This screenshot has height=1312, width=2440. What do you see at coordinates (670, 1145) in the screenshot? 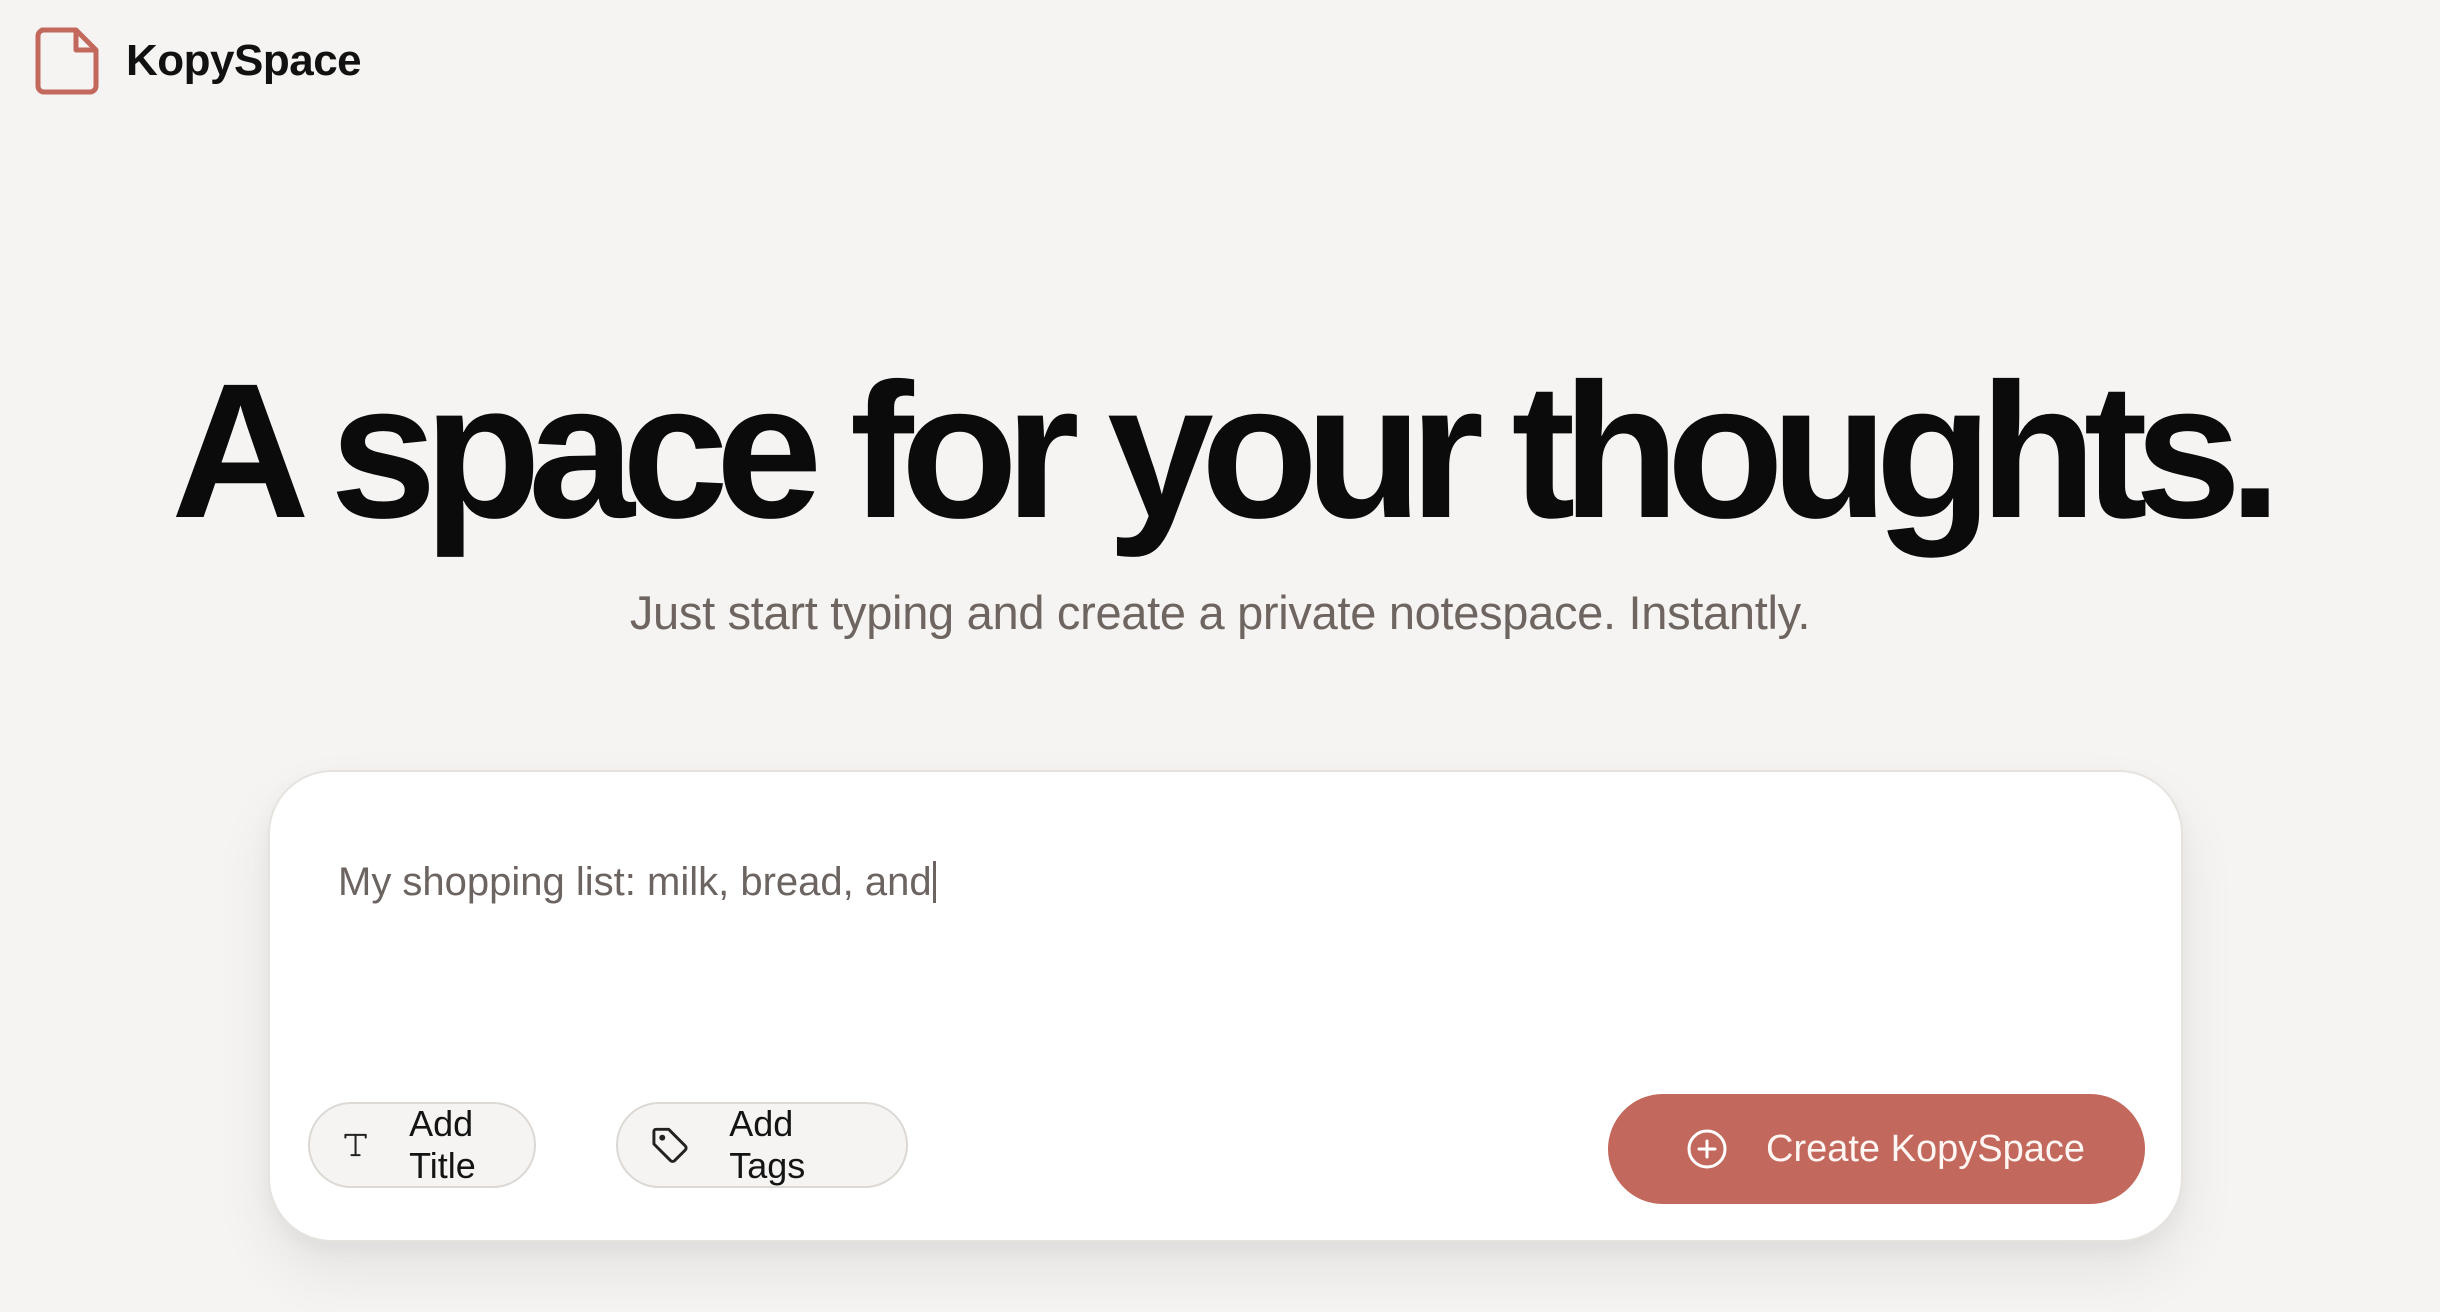
I see `tag-icon` at bounding box center [670, 1145].